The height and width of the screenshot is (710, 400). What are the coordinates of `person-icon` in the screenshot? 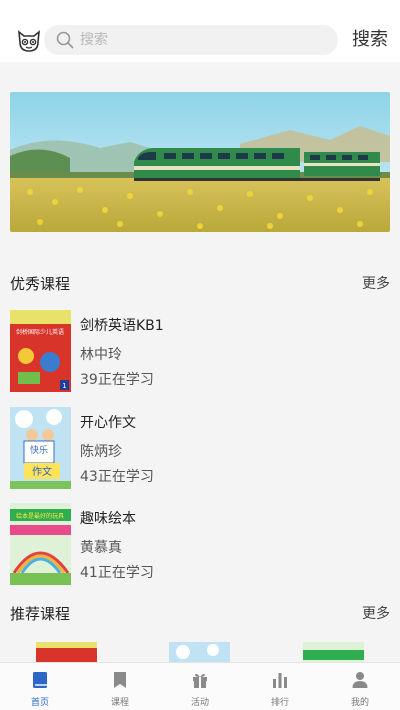 It's located at (360, 680).